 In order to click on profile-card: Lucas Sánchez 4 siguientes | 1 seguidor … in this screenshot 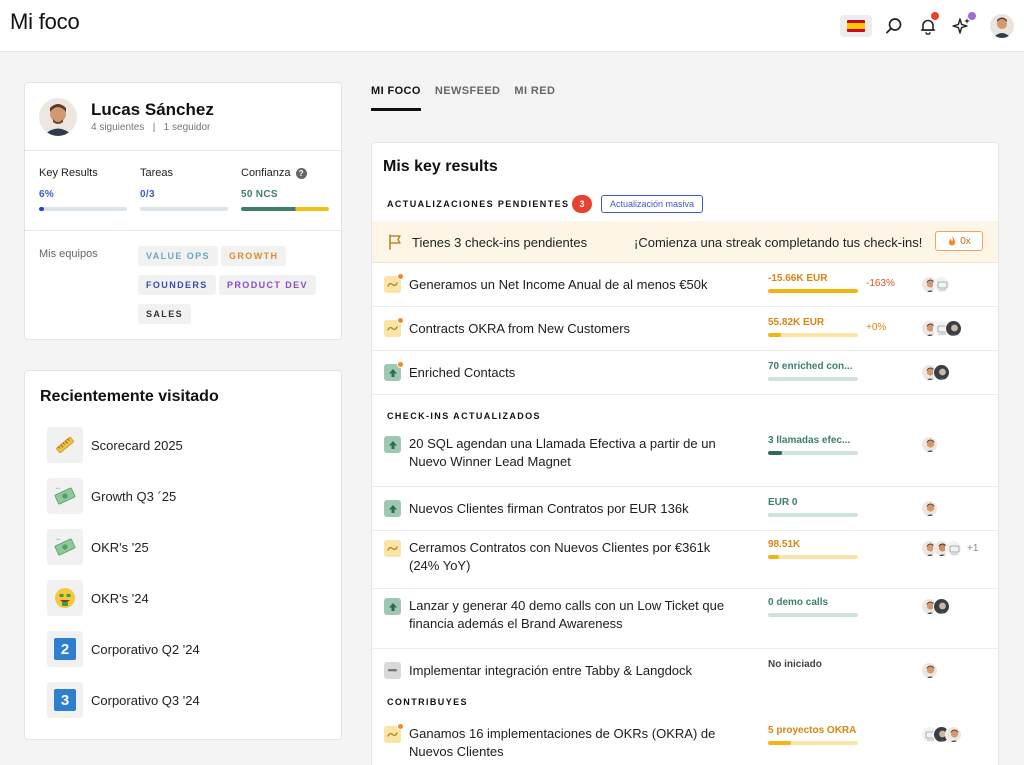, I will do `click(183, 211)`.